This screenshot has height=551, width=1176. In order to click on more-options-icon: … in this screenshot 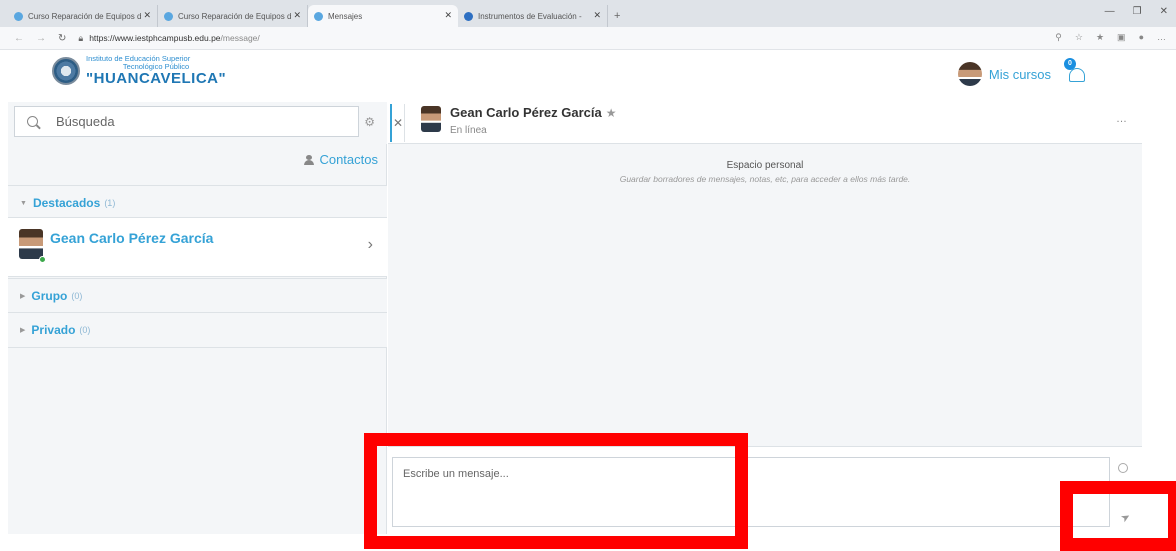, I will do `click(1122, 119)`.